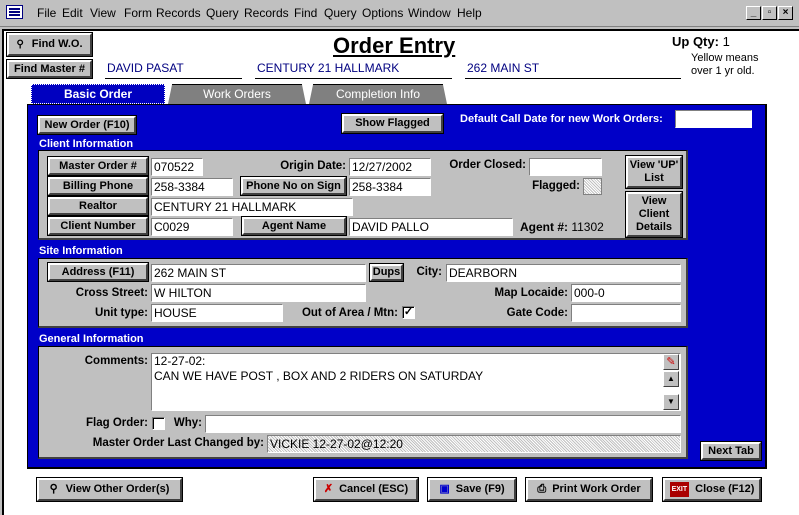 Image resolution: width=799 pixels, height=515 pixels. What do you see at coordinates (712, 489) in the screenshot?
I see `close-button: EXIT Close (F12)` at bounding box center [712, 489].